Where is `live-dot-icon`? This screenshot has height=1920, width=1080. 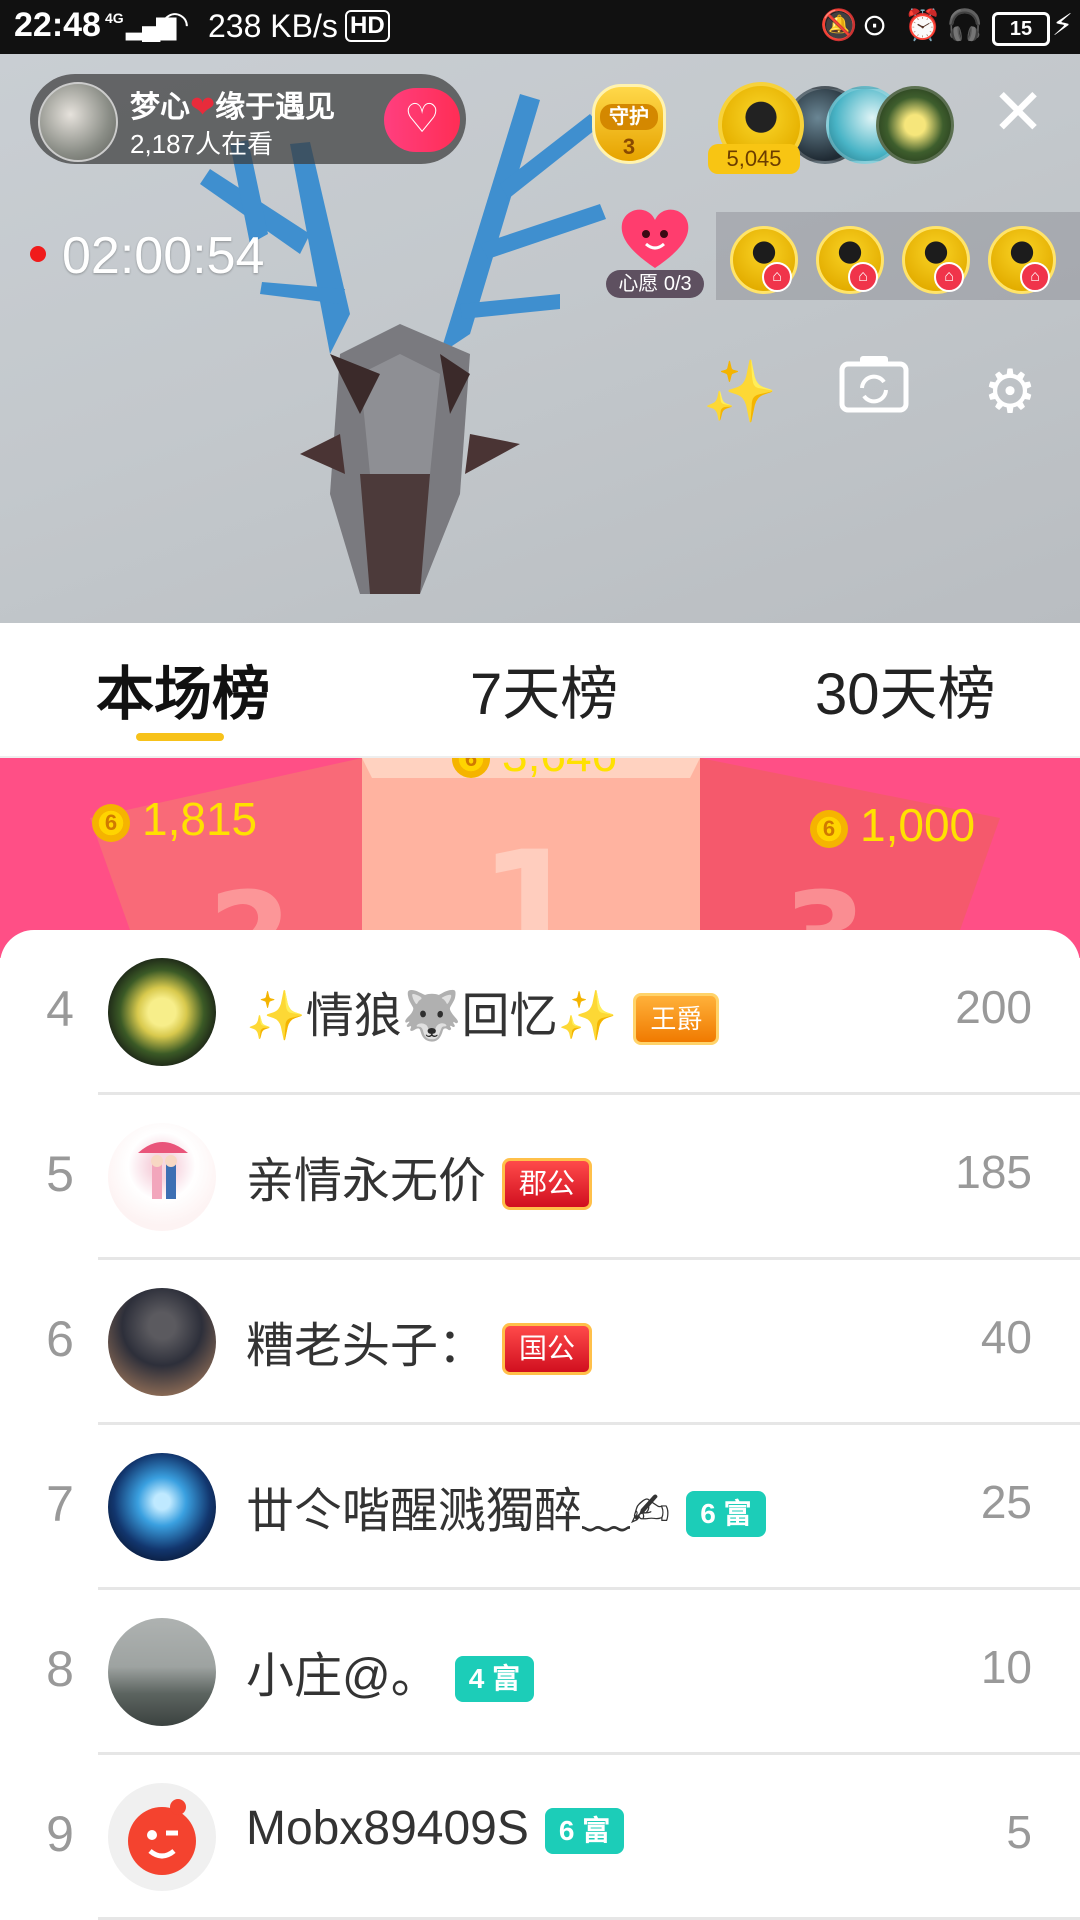
live-dot-icon is located at coordinates (38, 254).